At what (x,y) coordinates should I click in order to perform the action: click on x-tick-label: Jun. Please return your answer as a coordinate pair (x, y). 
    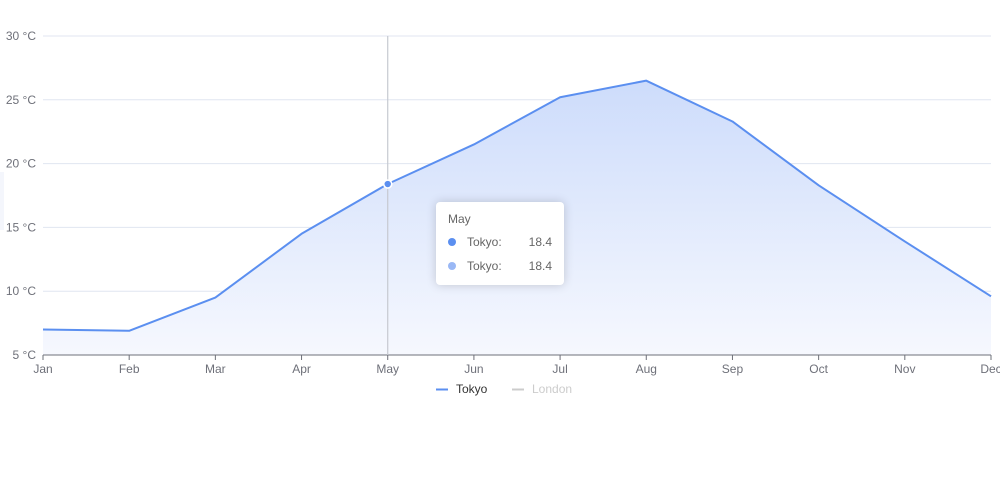
    Looking at the image, I should click on (473, 369).